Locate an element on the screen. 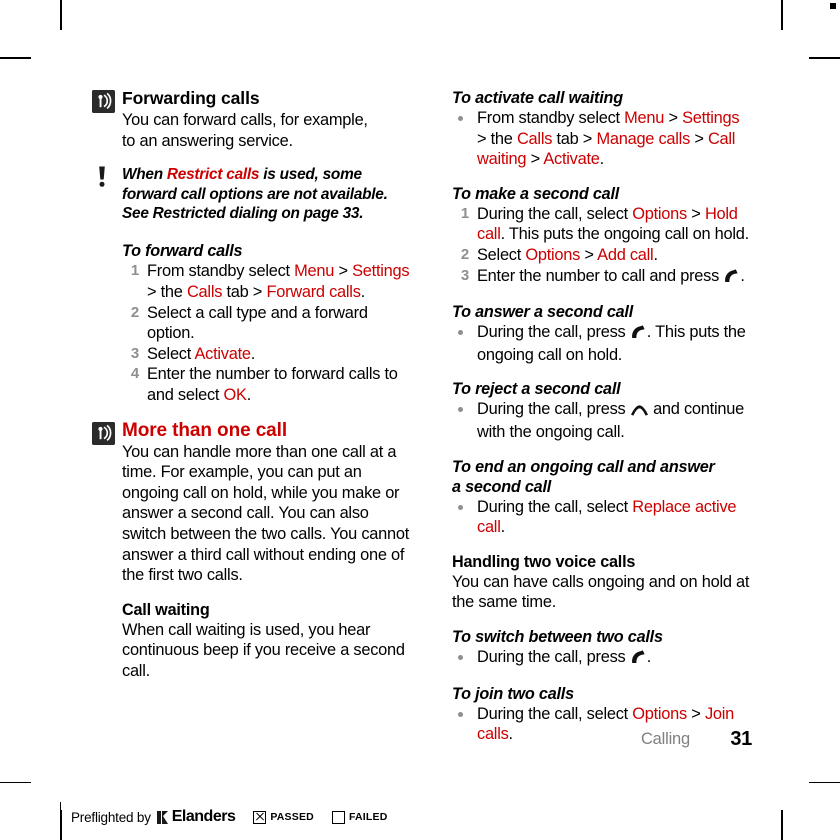  preflight-strip: Preflighted by Elanders PASSED FAILED is located at coordinates (224, 817).